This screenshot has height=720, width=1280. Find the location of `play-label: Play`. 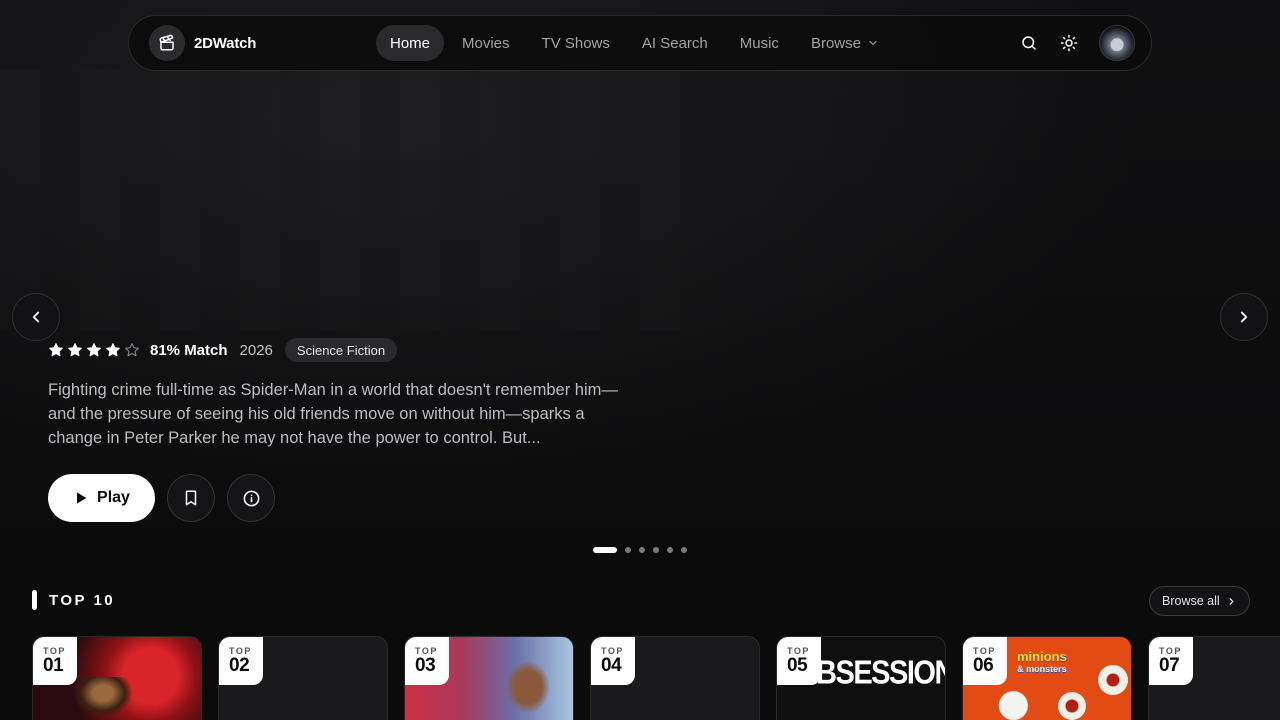

play-label: Play is located at coordinates (113, 497).